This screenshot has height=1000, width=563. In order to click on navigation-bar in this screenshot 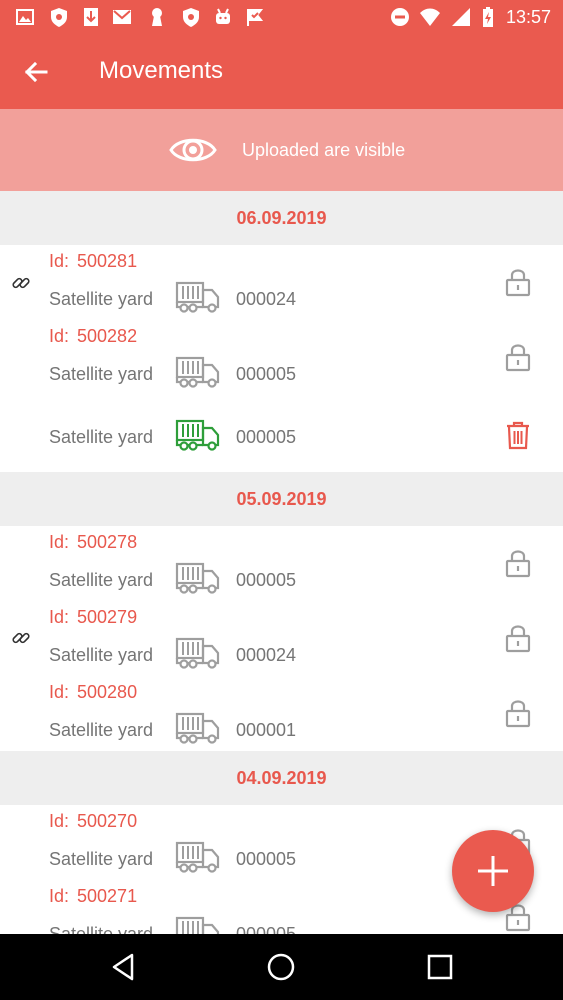, I will do `click(281, 967)`.